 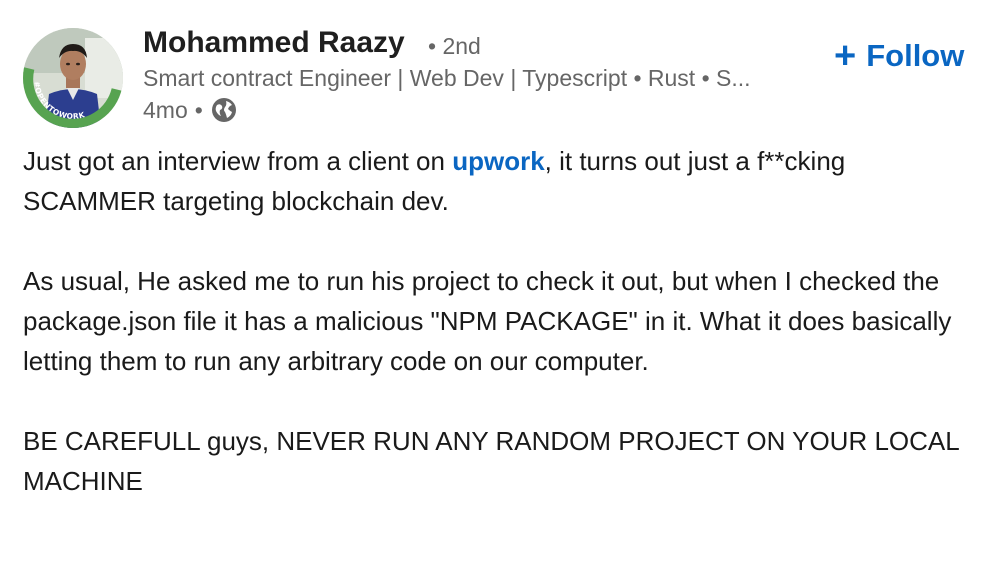 I want to click on avatar: #OPENTOWORK, so click(x=73, y=78).